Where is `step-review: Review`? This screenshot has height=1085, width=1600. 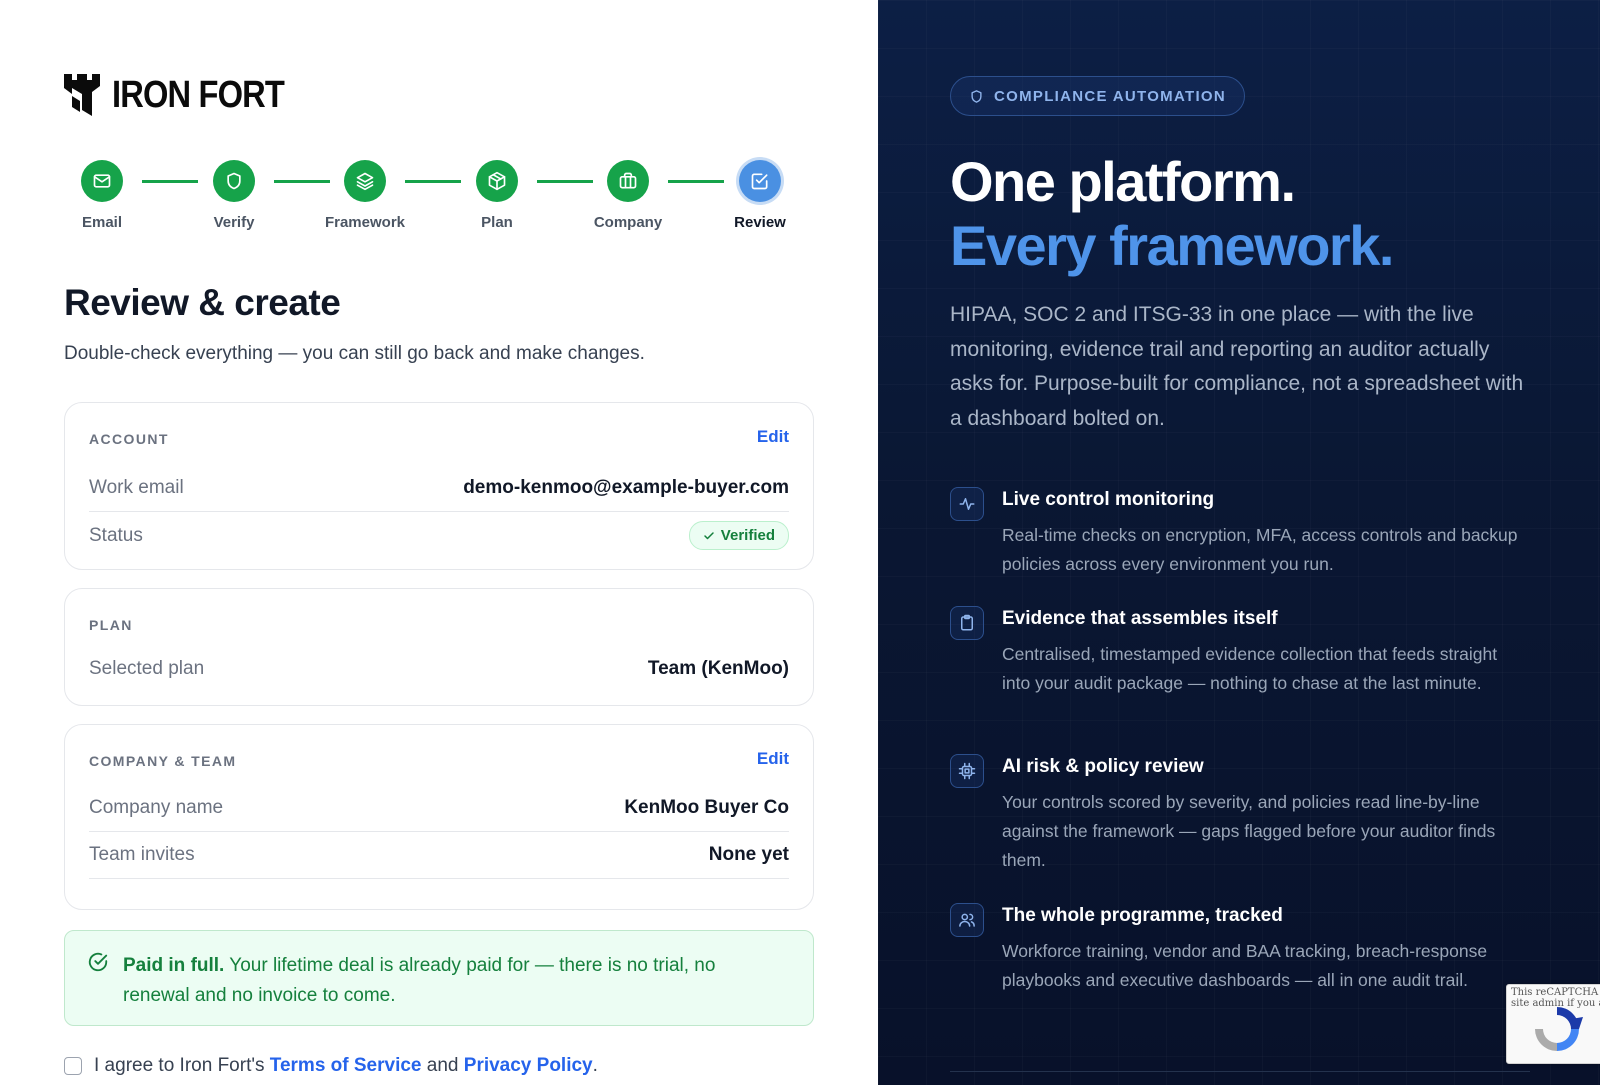
step-review: Review is located at coordinates (760, 195).